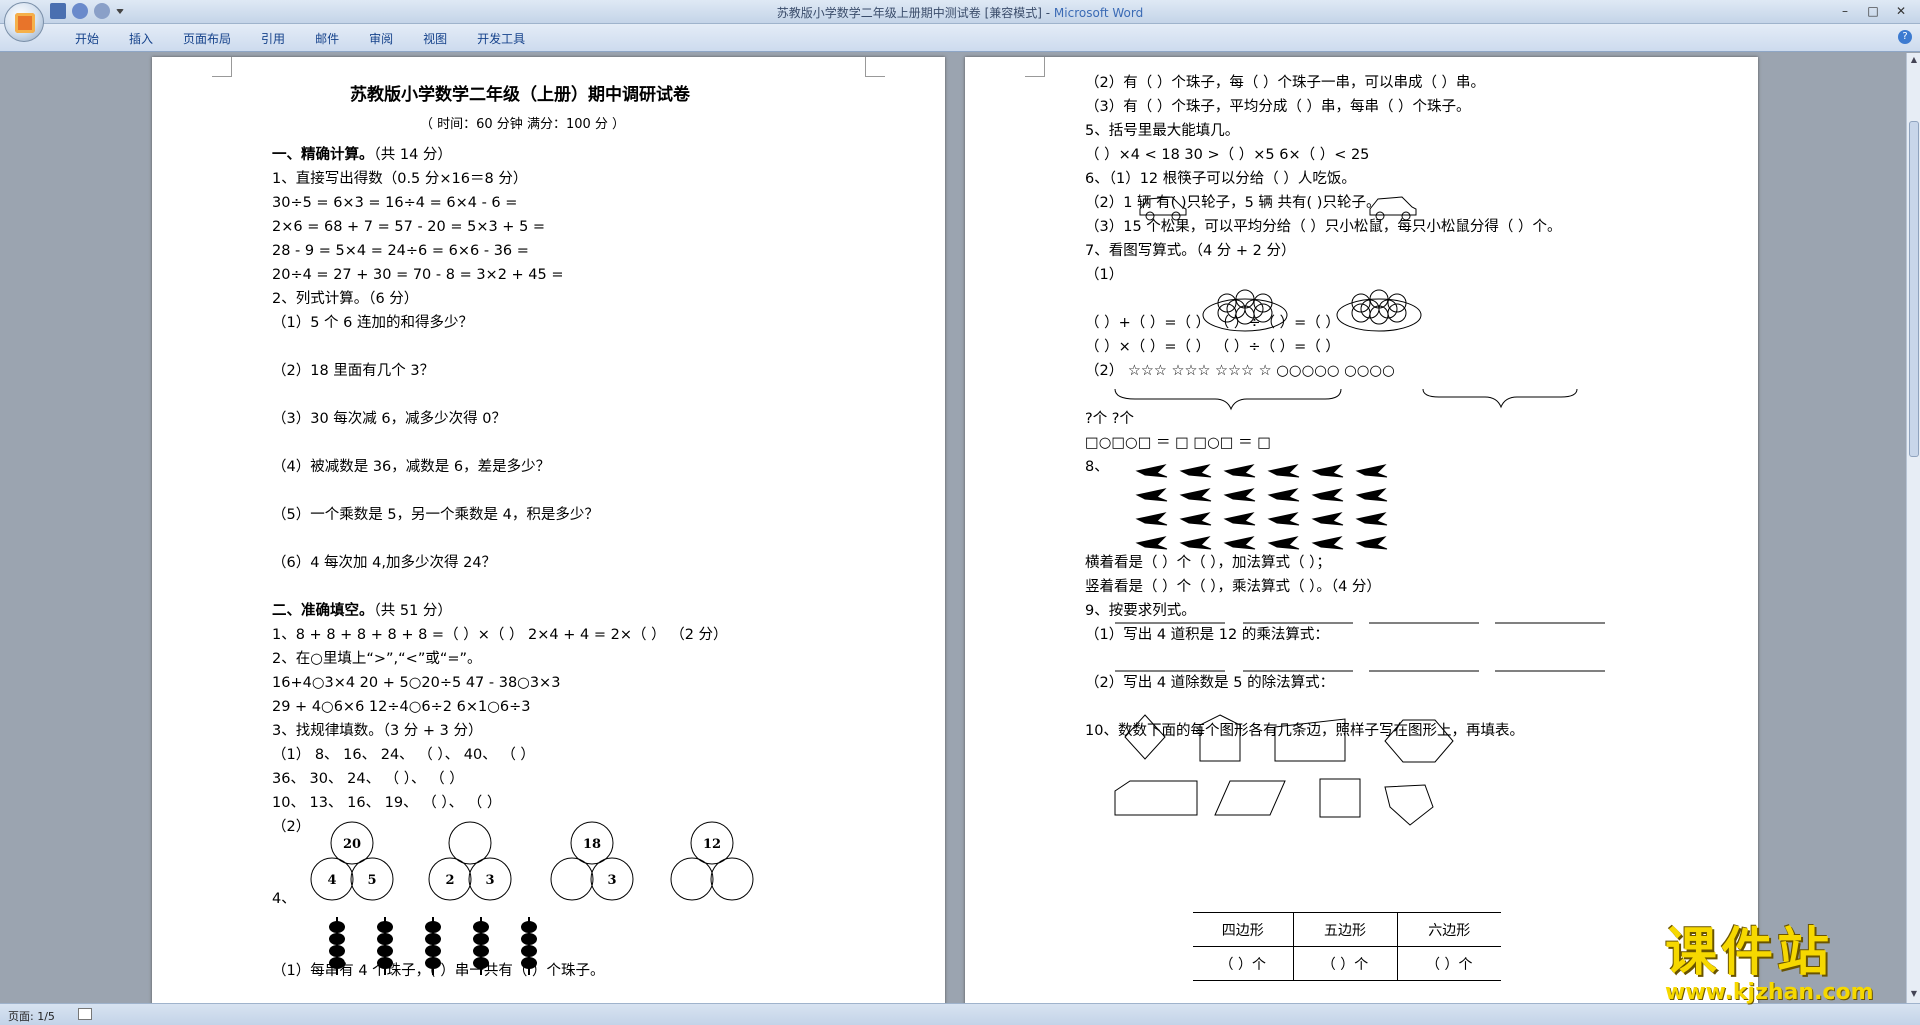 The width and height of the screenshot is (1920, 1025). What do you see at coordinates (1310, 740) in the screenshot?
I see `trapezoid-shape` at bounding box center [1310, 740].